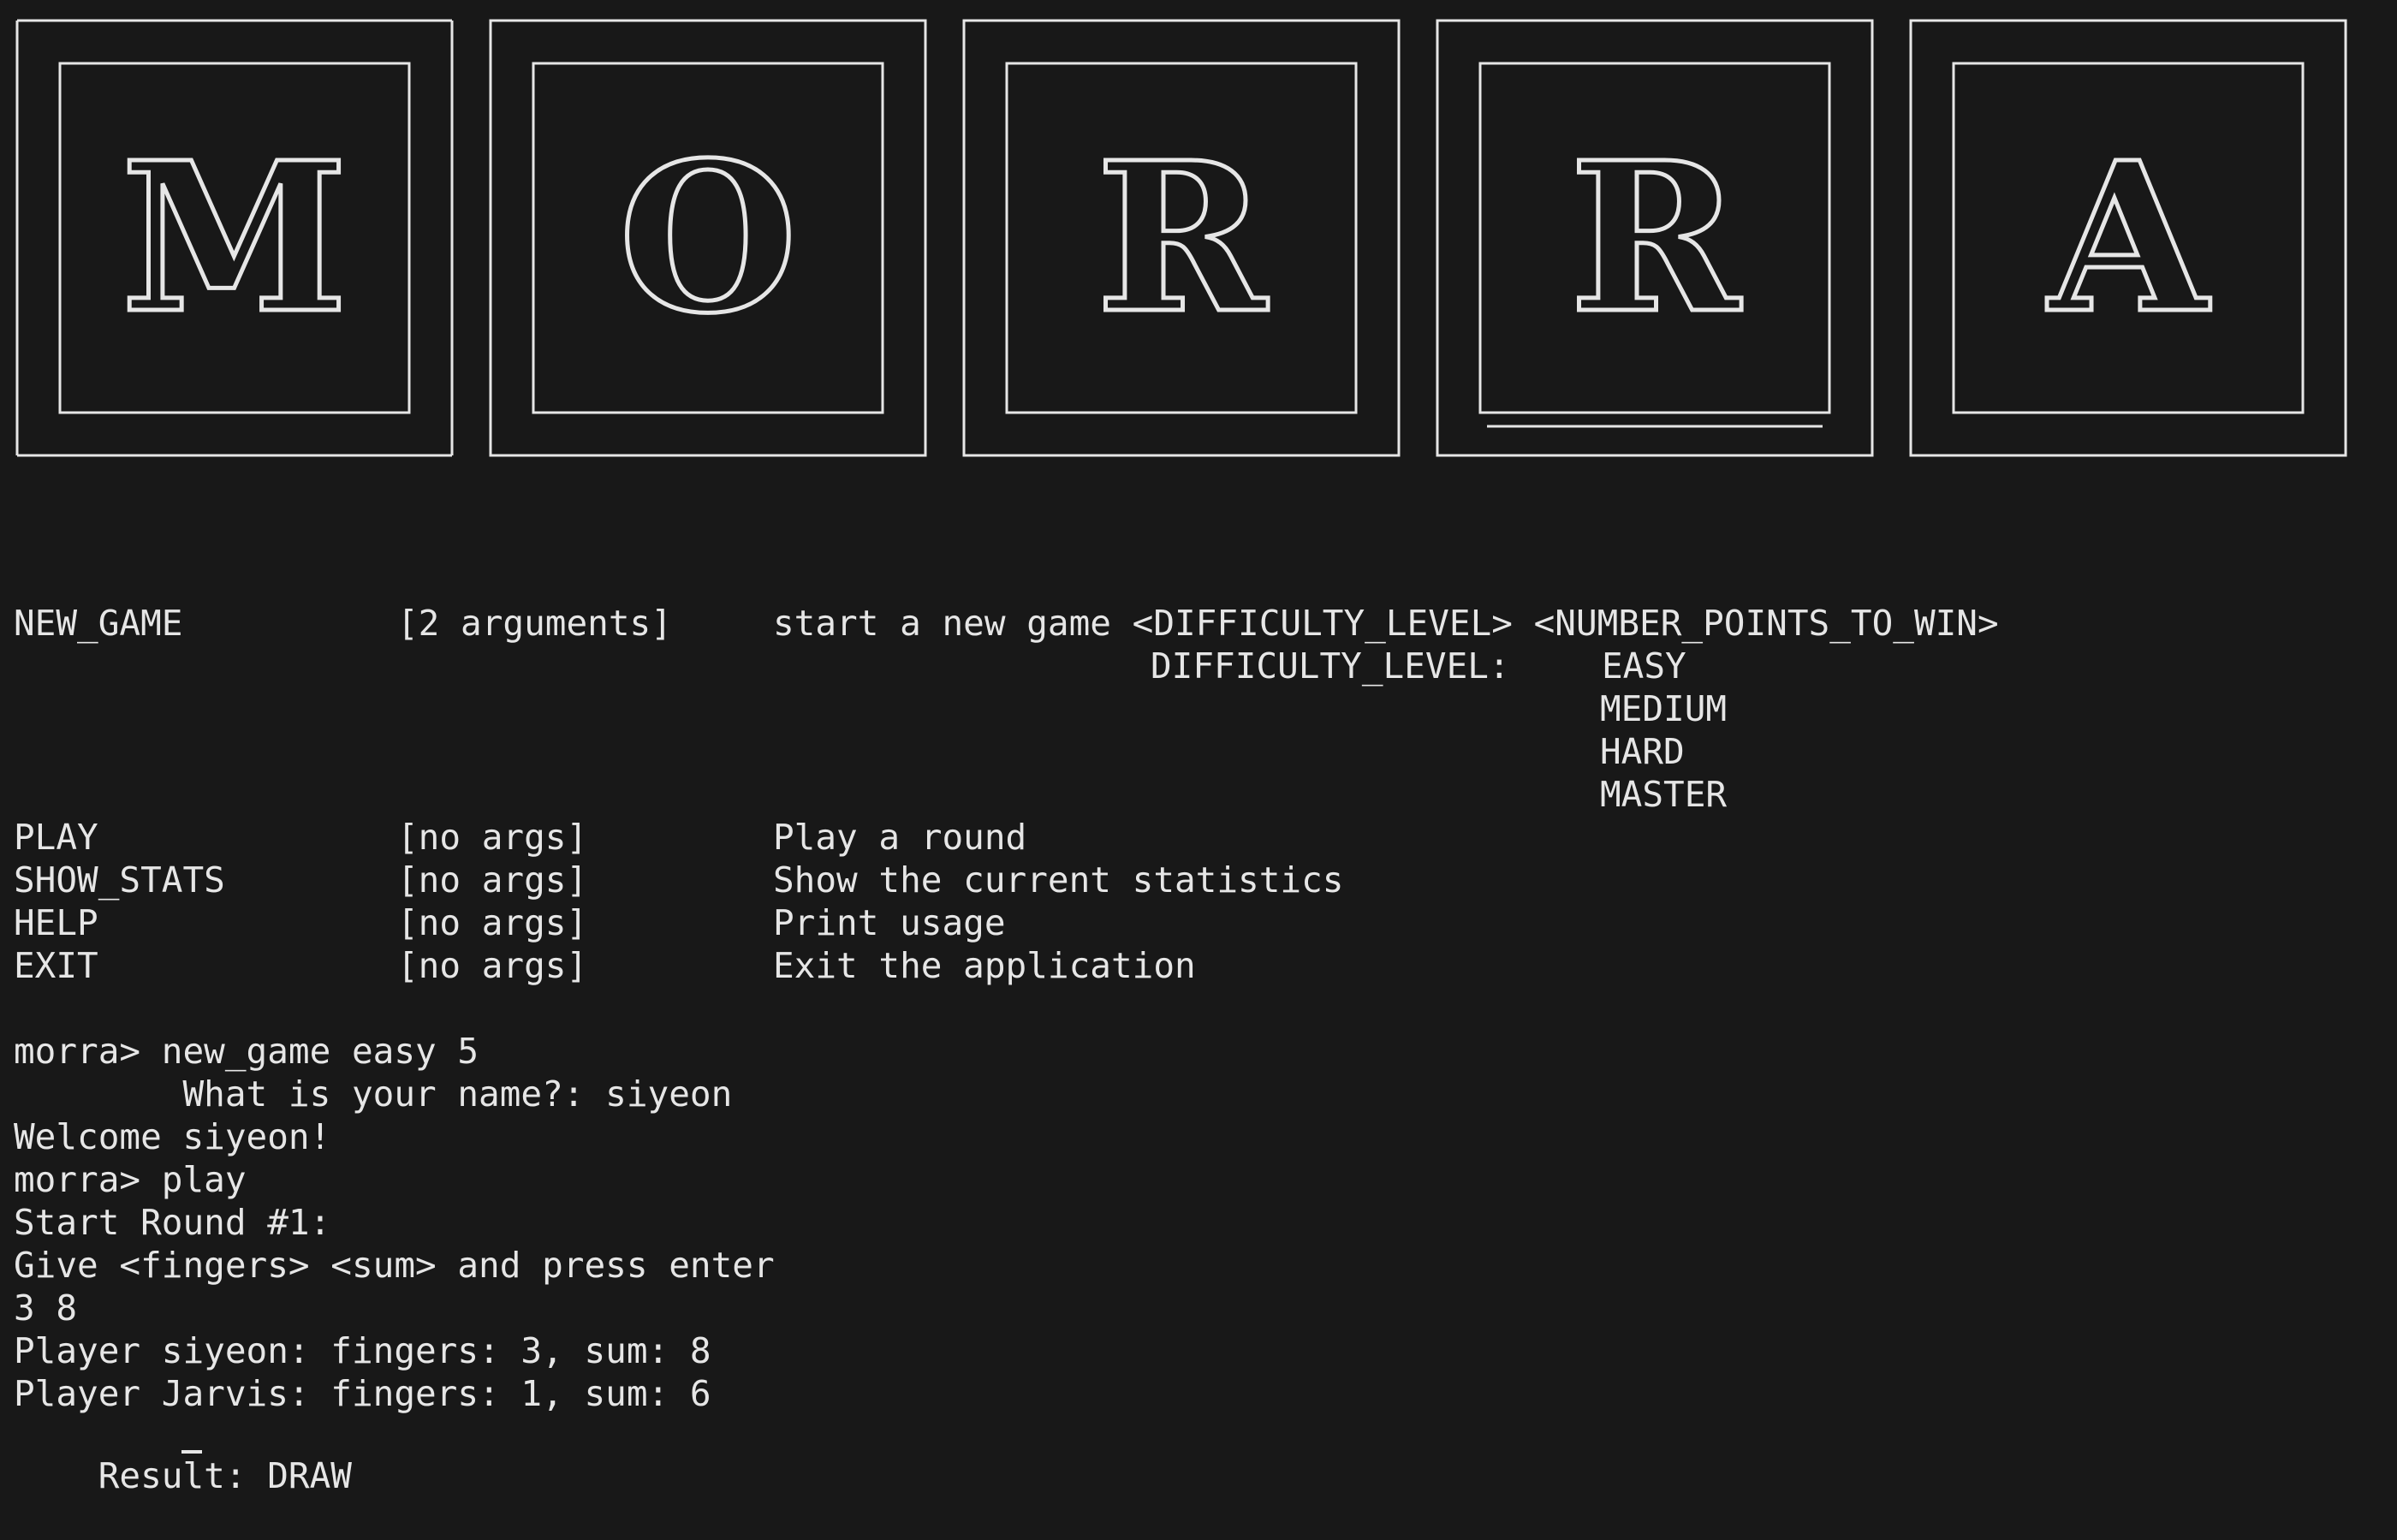  I want to click on banner-letter: A, so click(2128, 238).